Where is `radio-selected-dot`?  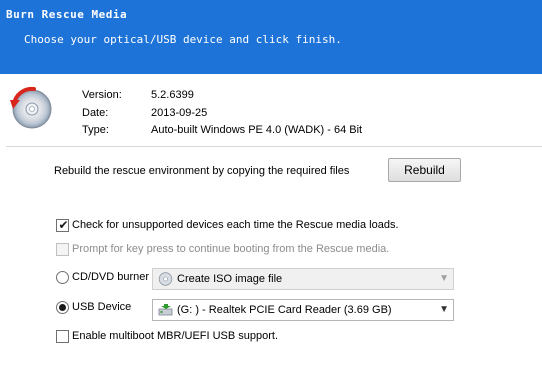
radio-selected-dot is located at coordinates (62, 307).